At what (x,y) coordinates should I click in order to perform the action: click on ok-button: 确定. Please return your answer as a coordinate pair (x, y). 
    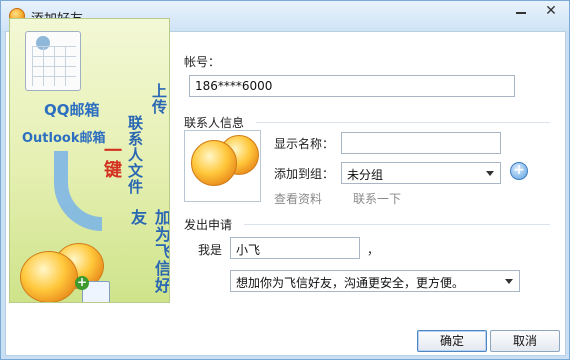
    Looking at the image, I should click on (452, 341).